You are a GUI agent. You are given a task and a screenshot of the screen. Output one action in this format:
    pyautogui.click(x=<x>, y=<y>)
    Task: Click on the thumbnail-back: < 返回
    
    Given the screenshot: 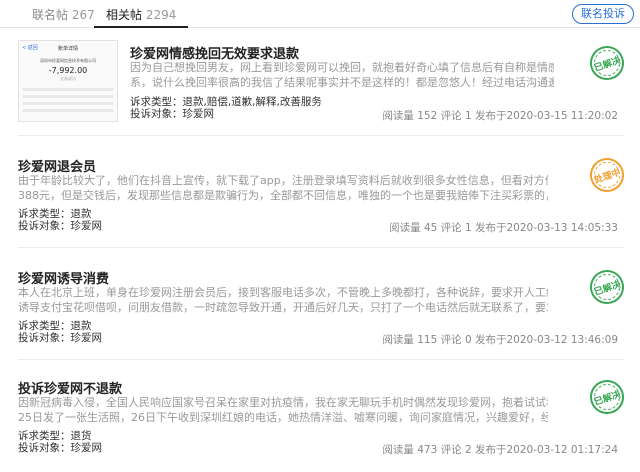 What is the action you would take?
    pyautogui.click(x=30, y=48)
    